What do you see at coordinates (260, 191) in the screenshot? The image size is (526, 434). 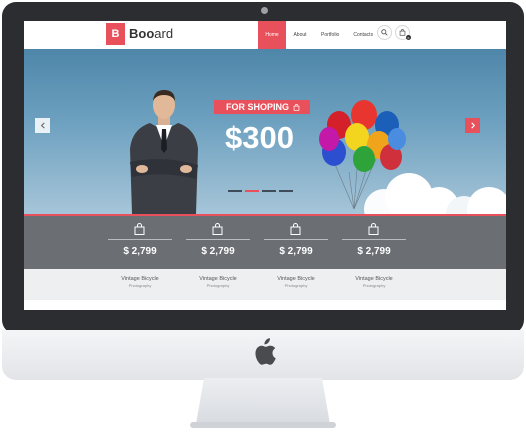 I see `slider-pagination` at bounding box center [260, 191].